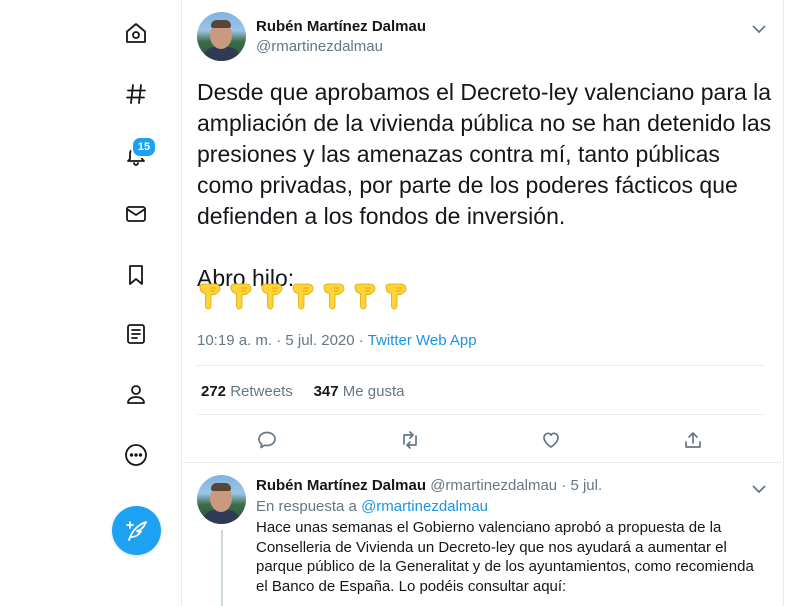 The width and height of the screenshot is (805, 606). What do you see at coordinates (214, 391) in the screenshot?
I see `retweets-count: 272` at bounding box center [214, 391].